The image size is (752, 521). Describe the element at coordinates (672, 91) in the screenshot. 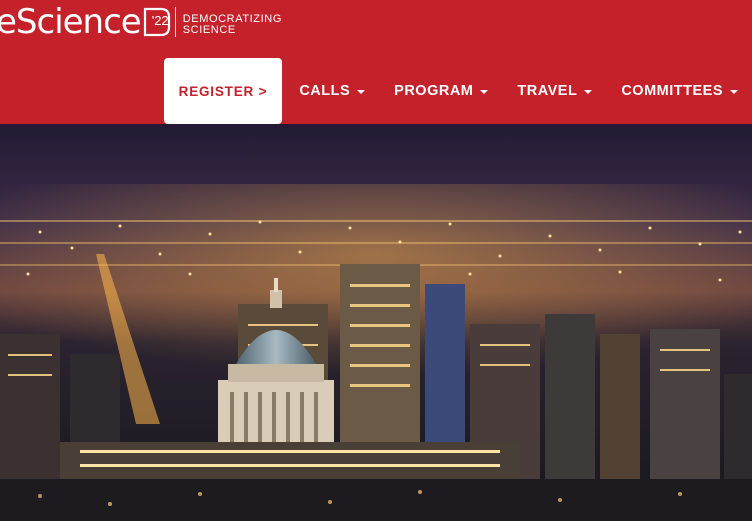

I see `nav-committees-label: COMMITTEES` at that location.